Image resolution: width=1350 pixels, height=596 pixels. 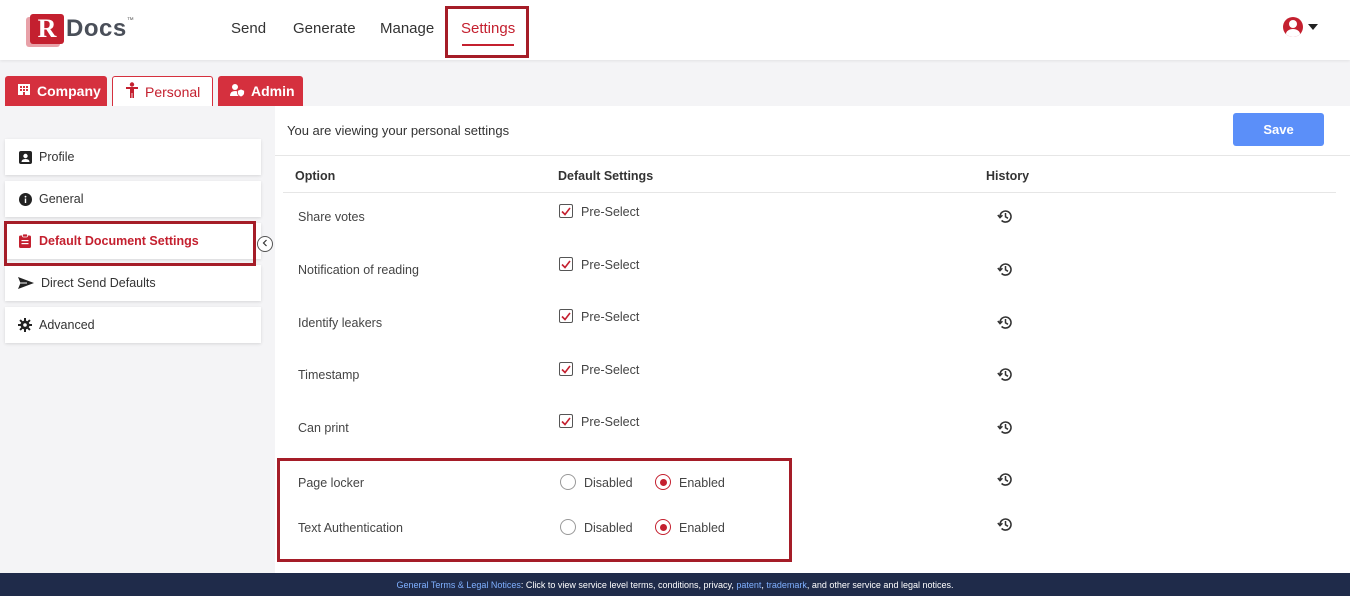 What do you see at coordinates (237, 91) in the screenshot?
I see `user-shield-icon` at bounding box center [237, 91].